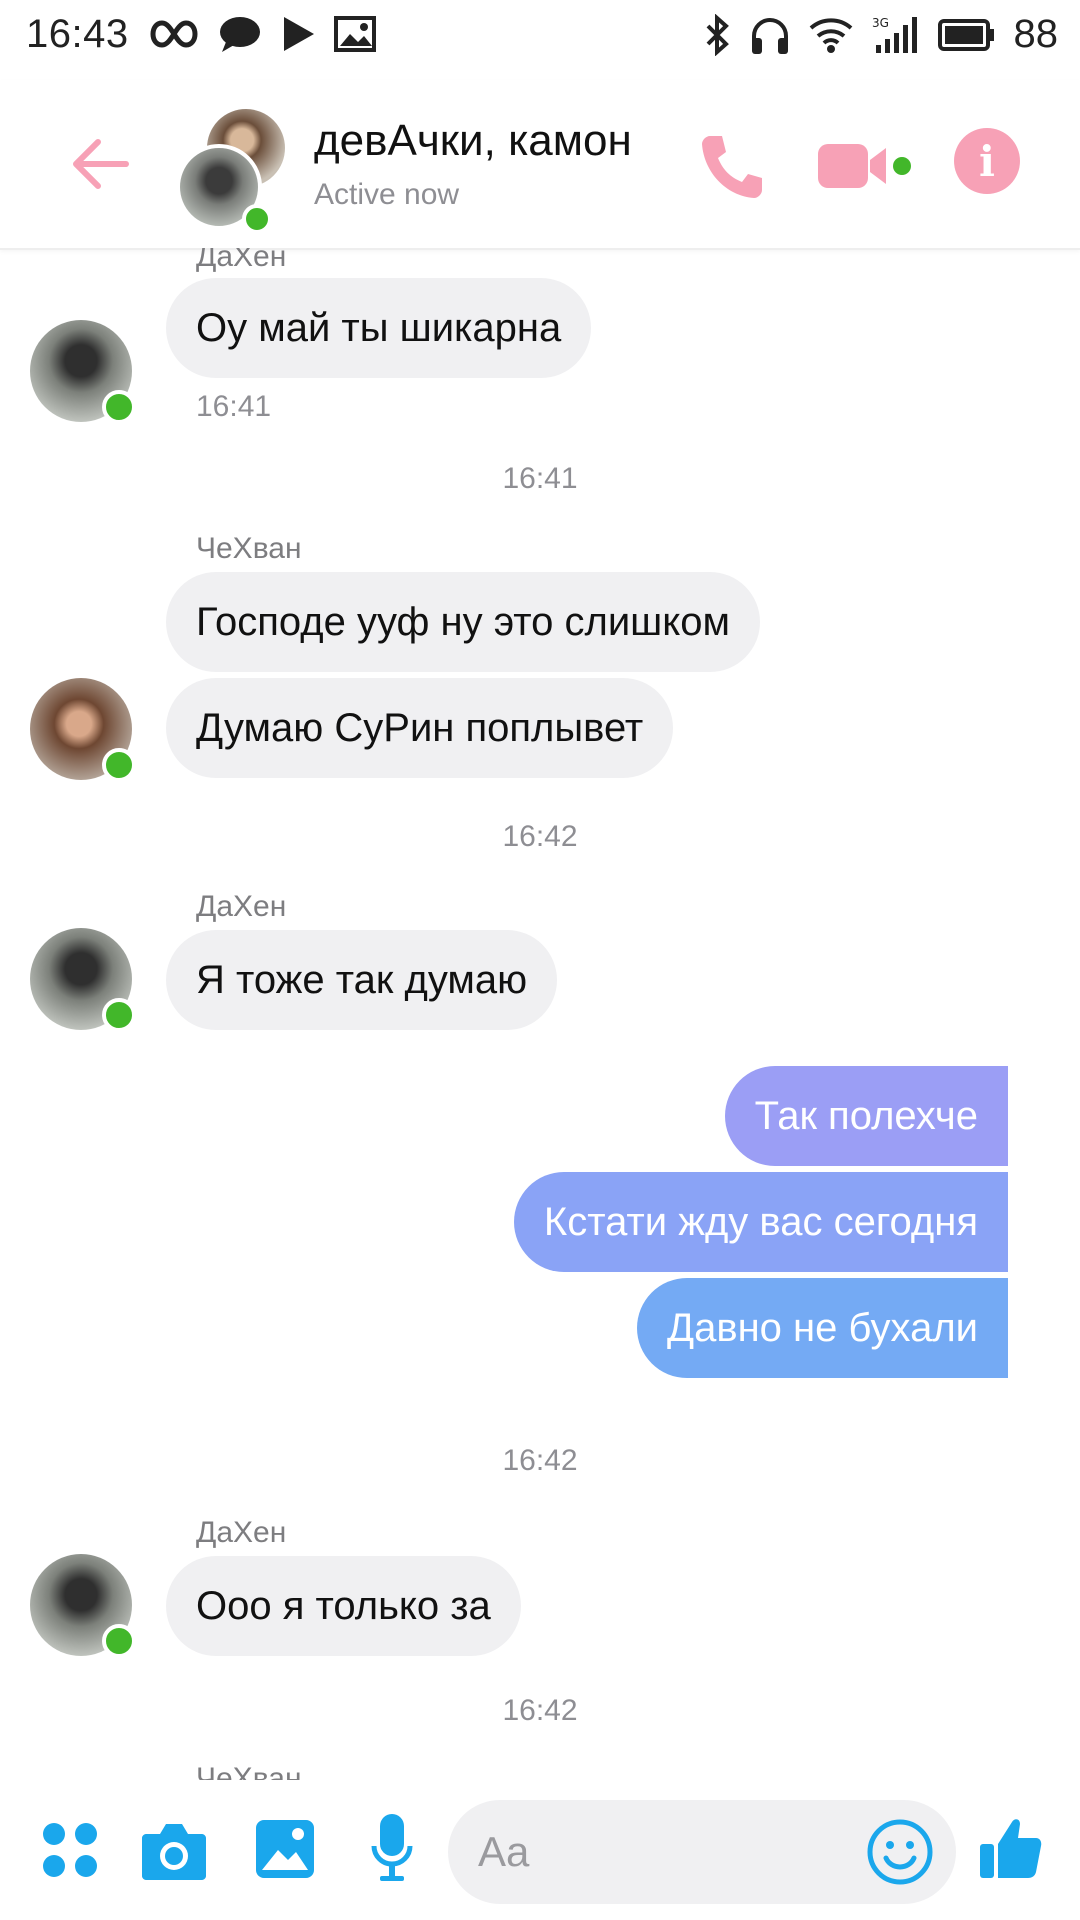  I want to click on incoming-message: Господе ууф ну это слишком, so click(463, 622).